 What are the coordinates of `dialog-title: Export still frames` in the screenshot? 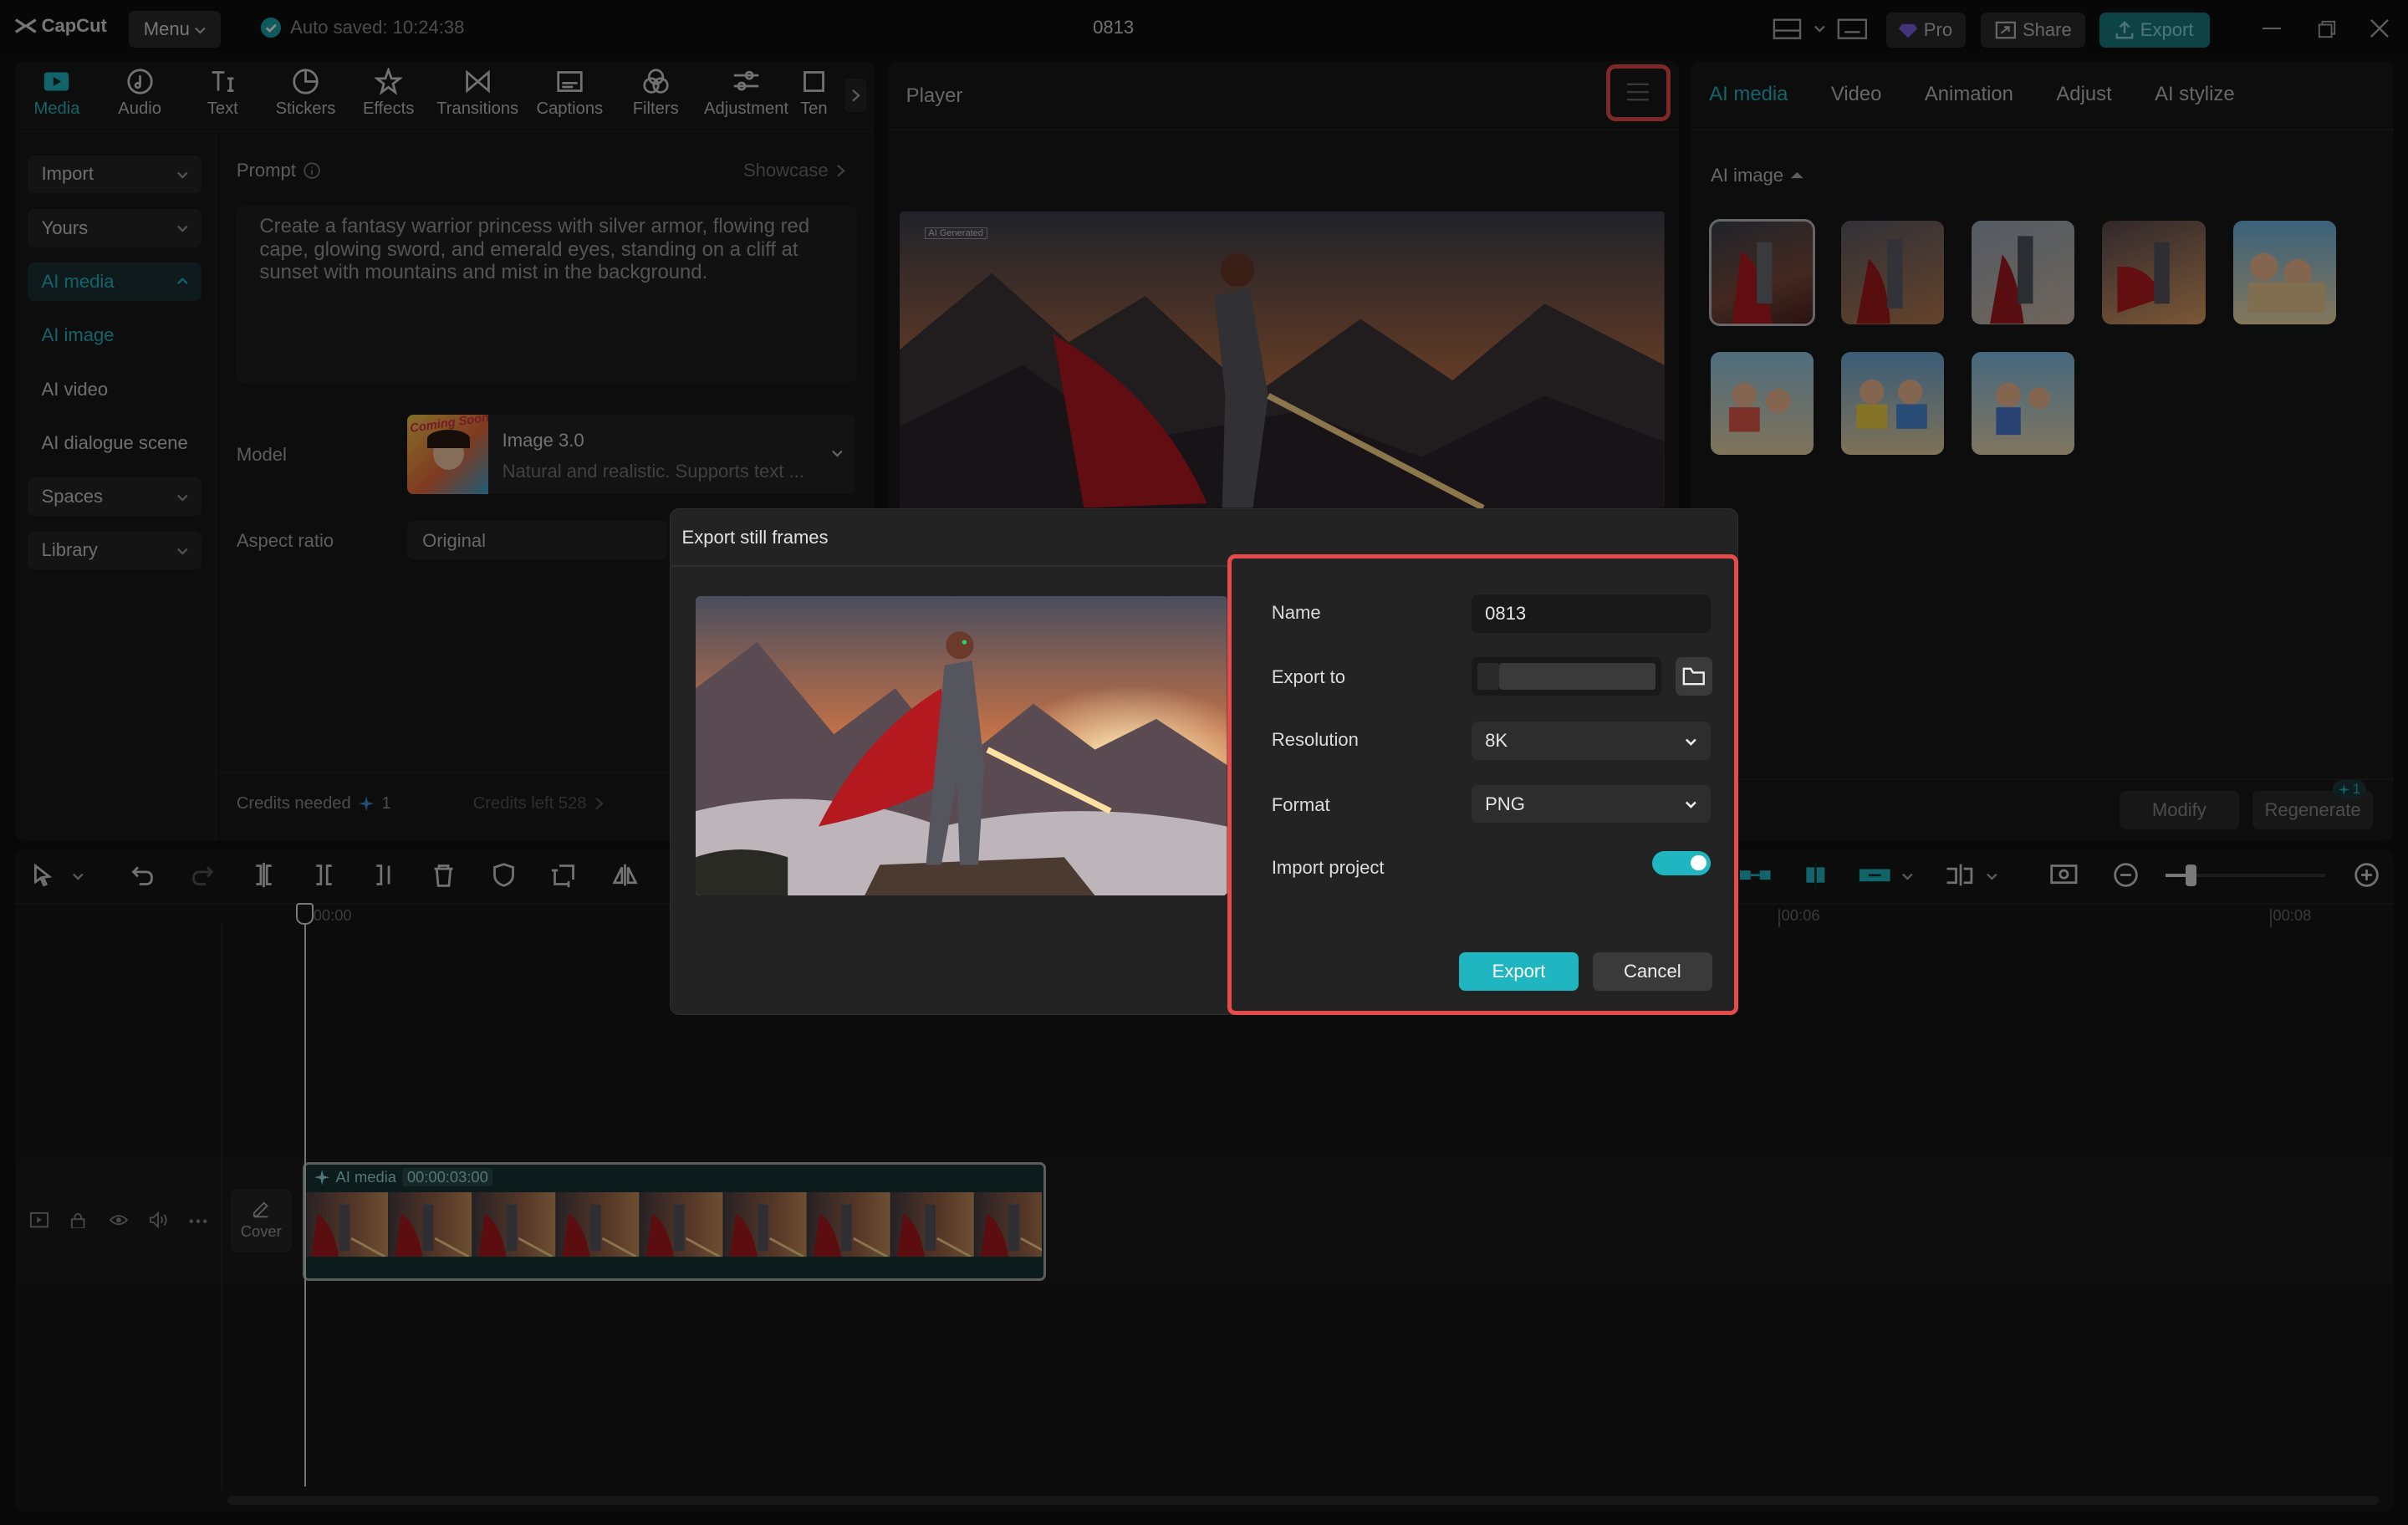 It's located at (755, 537).